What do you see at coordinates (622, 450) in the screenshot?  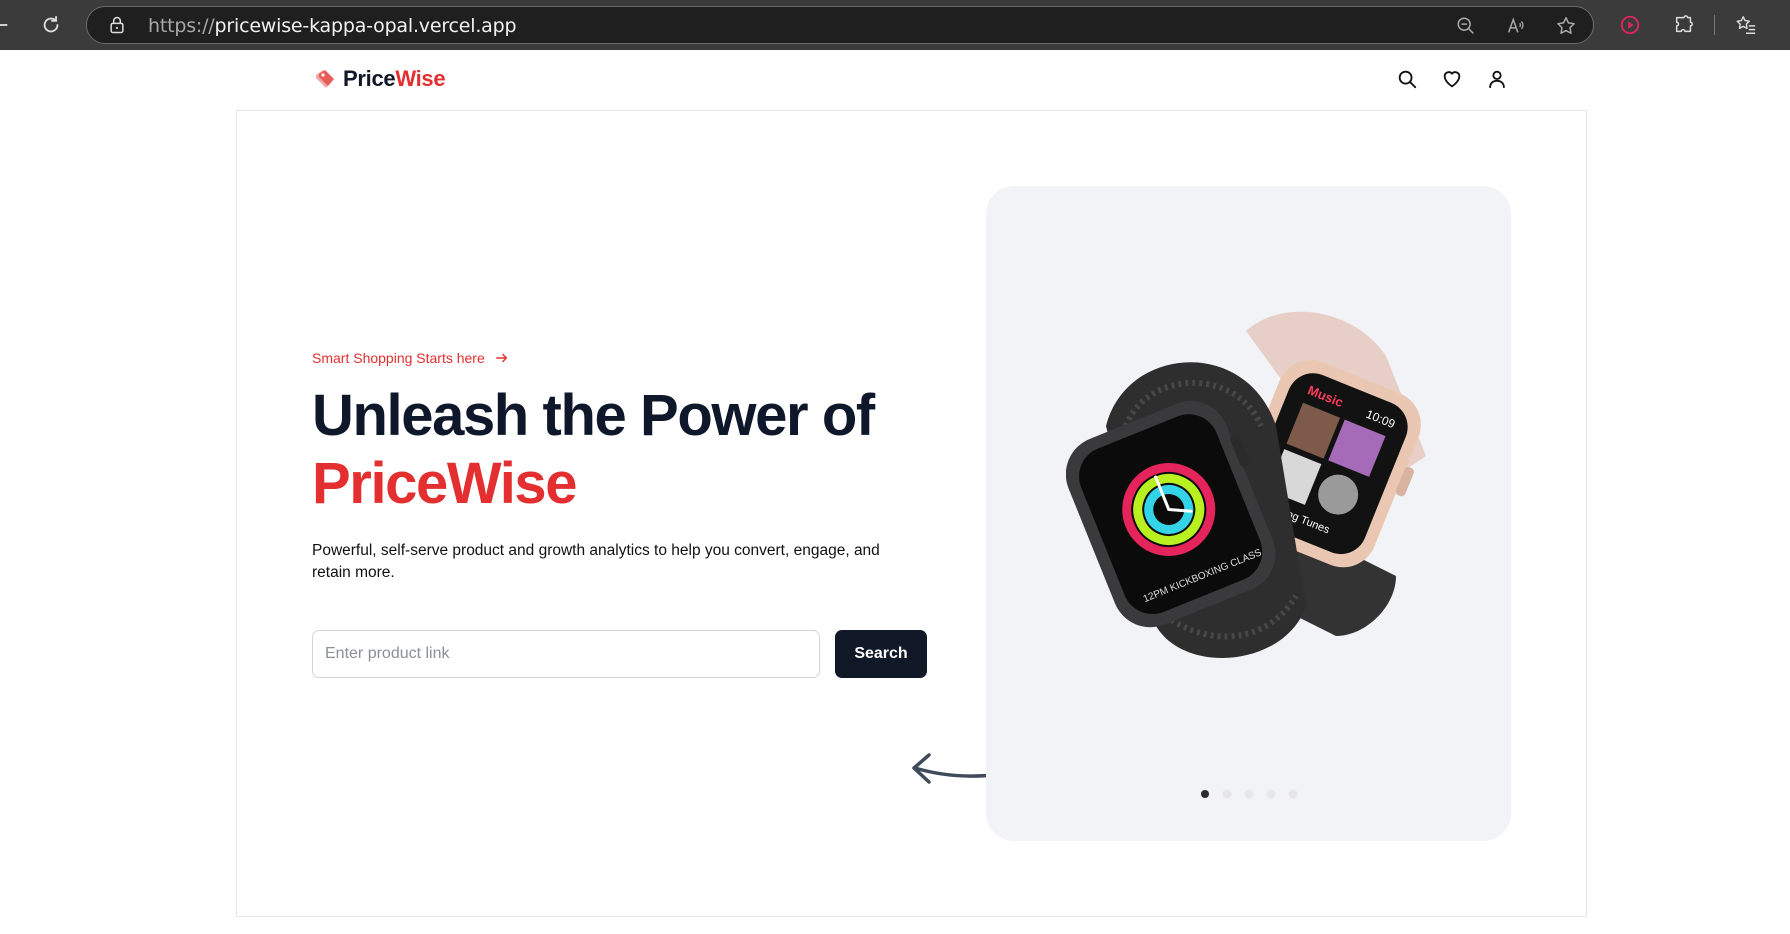 I see `hero-headline: Unleash the Power of PriceWise` at bounding box center [622, 450].